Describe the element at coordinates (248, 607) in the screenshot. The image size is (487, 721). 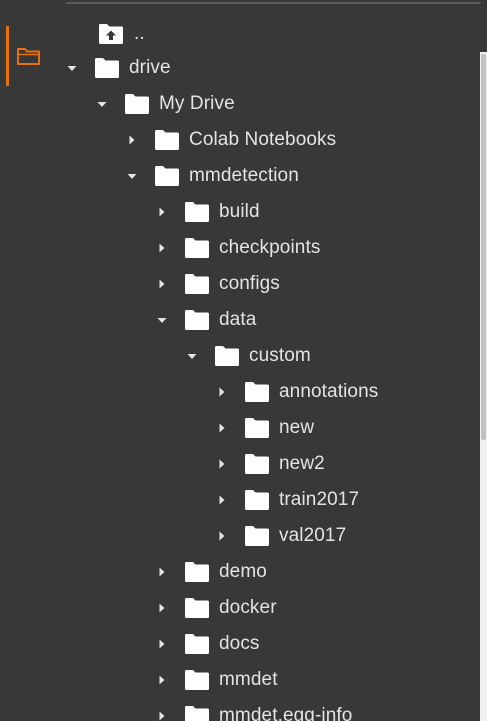
I see `folder-label: docker` at that location.